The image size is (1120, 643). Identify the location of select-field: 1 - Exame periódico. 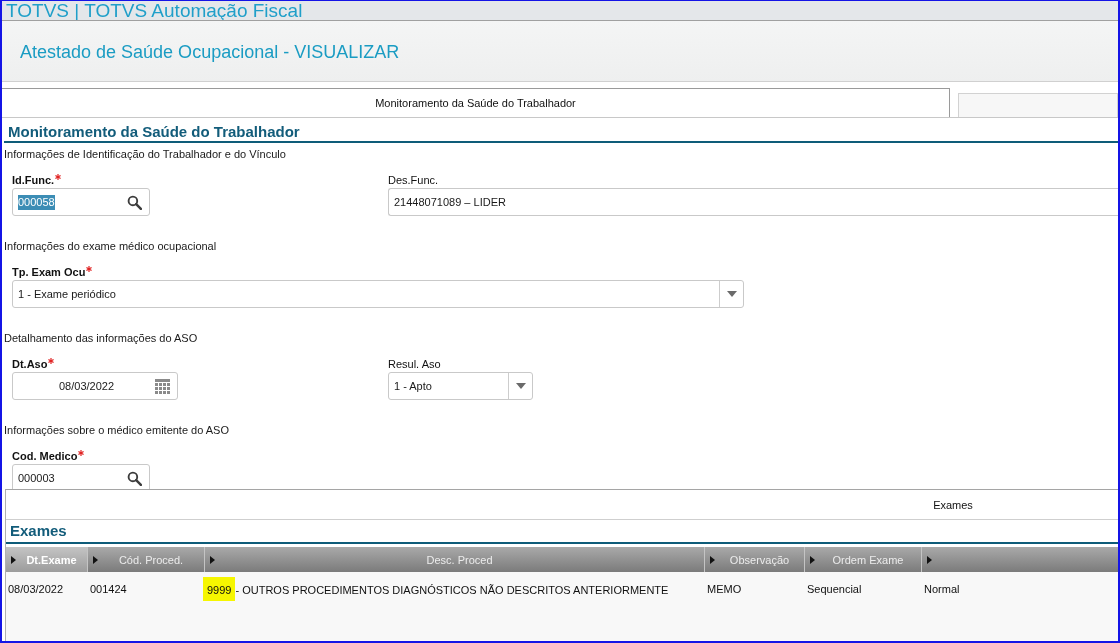
(378, 294).